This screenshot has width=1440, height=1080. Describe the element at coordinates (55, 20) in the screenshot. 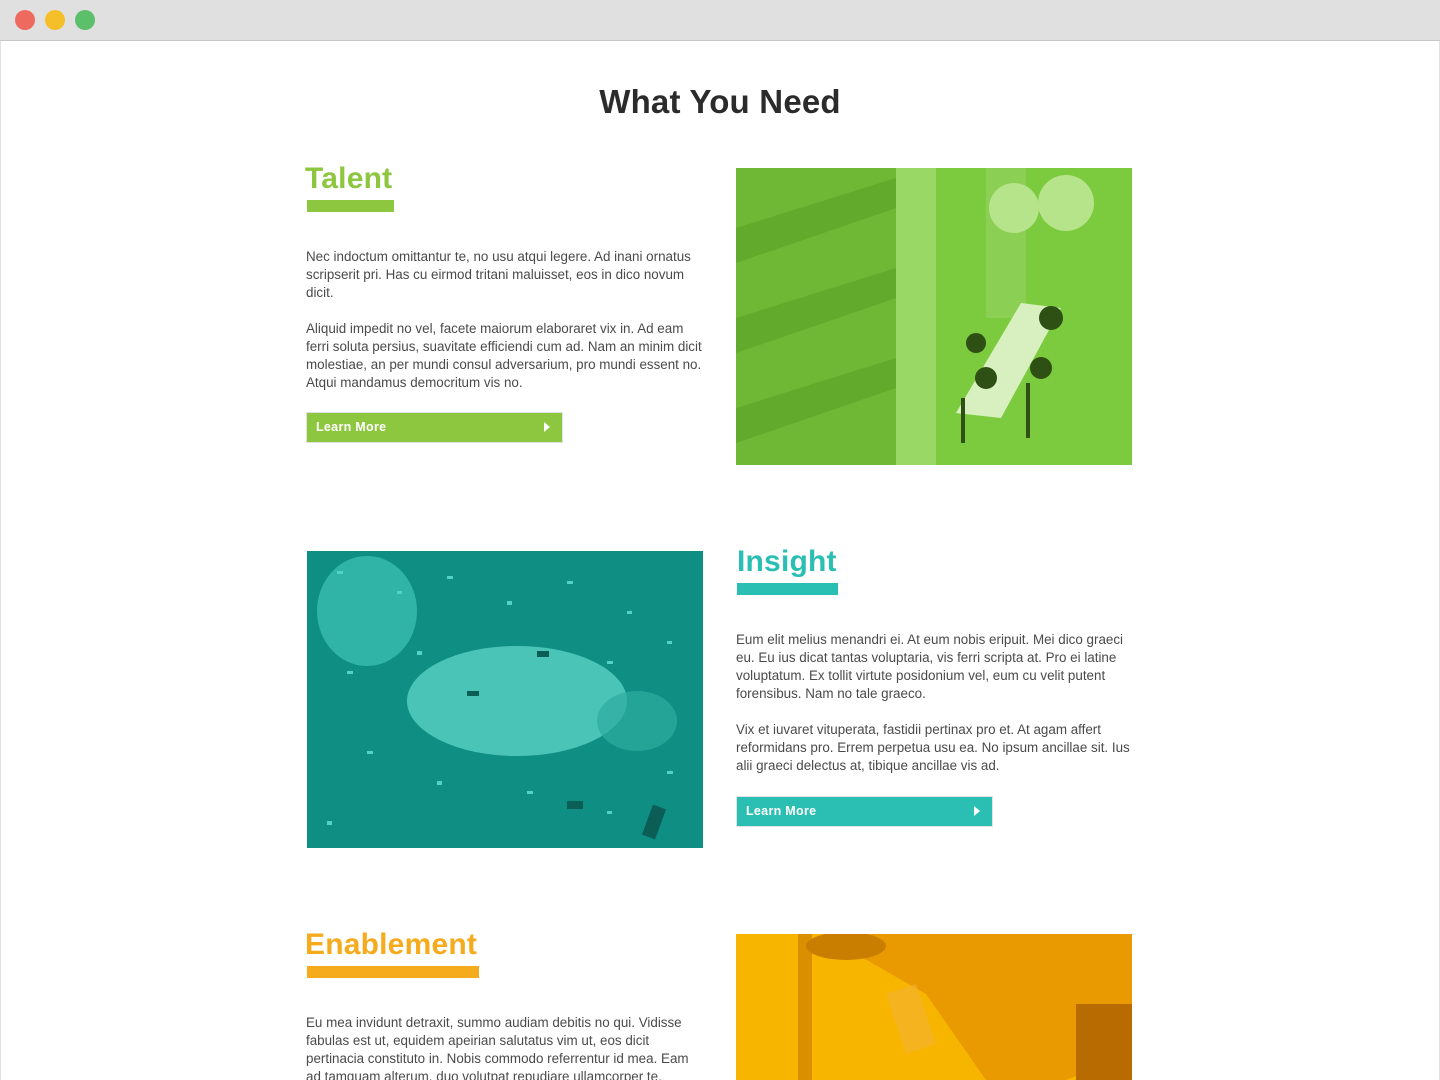

I see `minimize-window-button` at that location.